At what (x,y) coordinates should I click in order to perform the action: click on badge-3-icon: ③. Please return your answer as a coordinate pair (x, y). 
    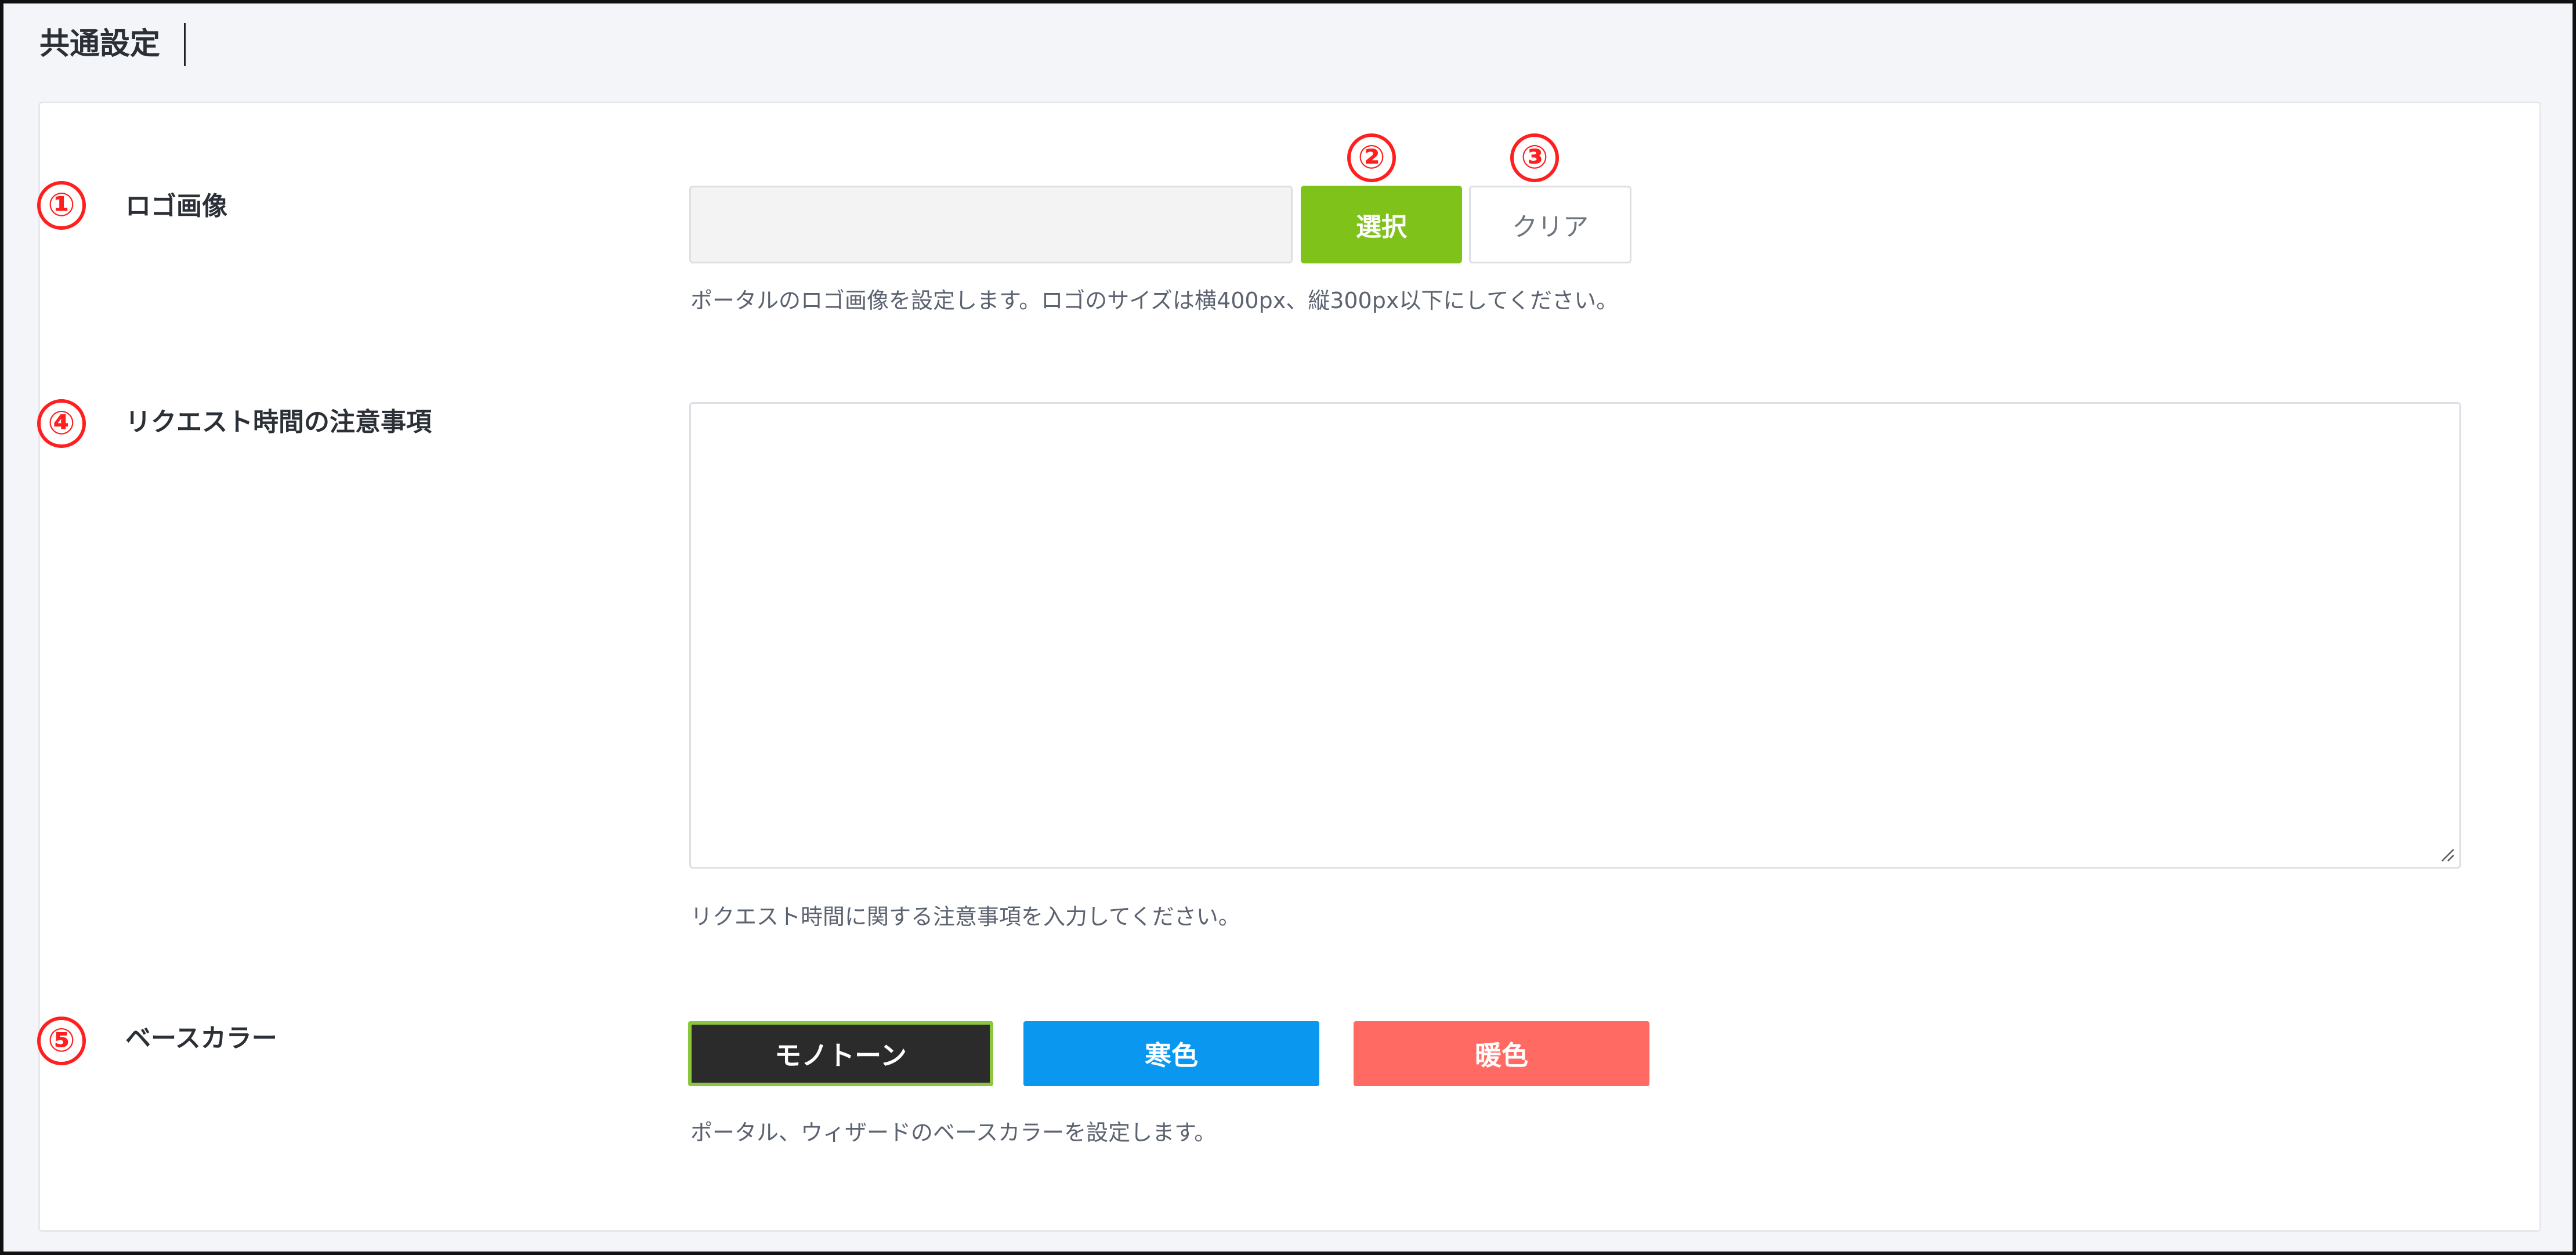
    Looking at the image, I should click on (1534, 158).